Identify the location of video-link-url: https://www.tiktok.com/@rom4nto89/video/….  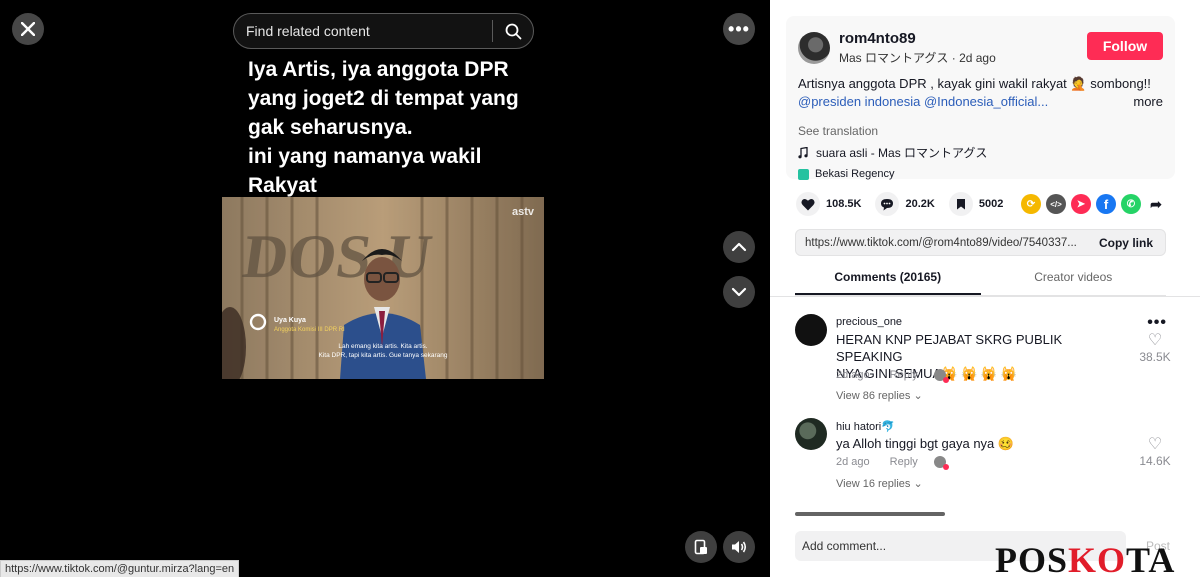
(941, 243).